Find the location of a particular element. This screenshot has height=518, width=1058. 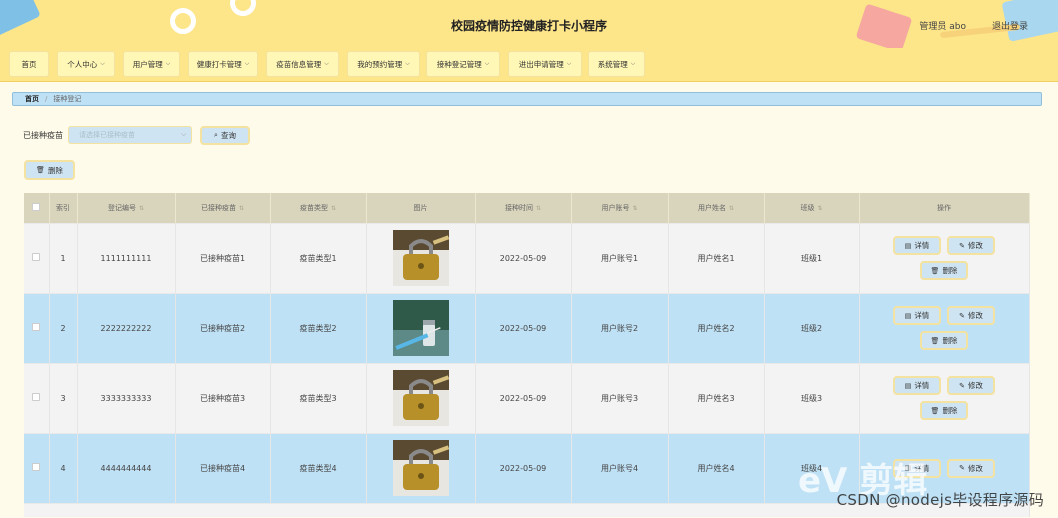

search-button-label: 查询 is located at coordinates (228, 135).